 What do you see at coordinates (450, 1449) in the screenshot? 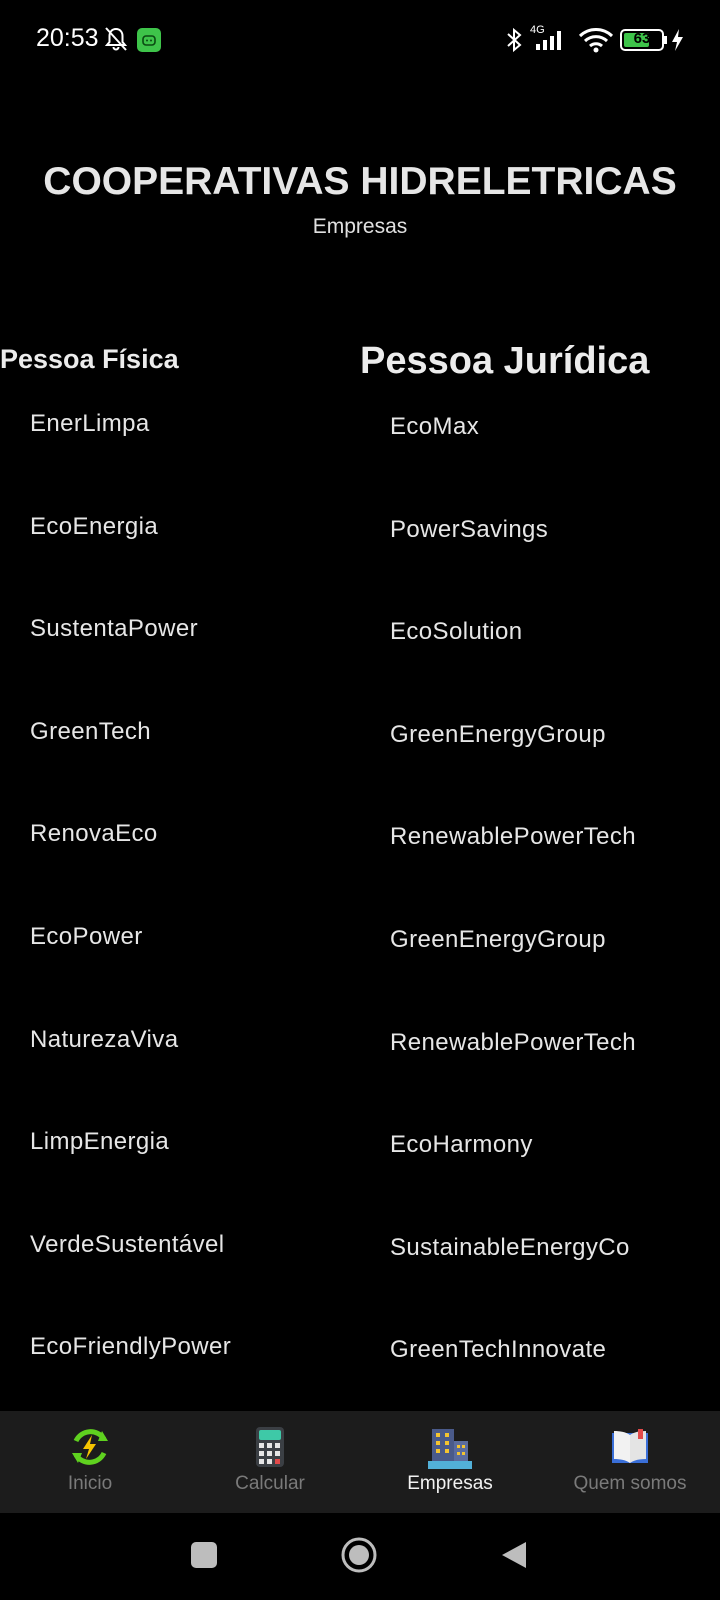
I see `buildings-icon` at bounding box center [450, 1449].